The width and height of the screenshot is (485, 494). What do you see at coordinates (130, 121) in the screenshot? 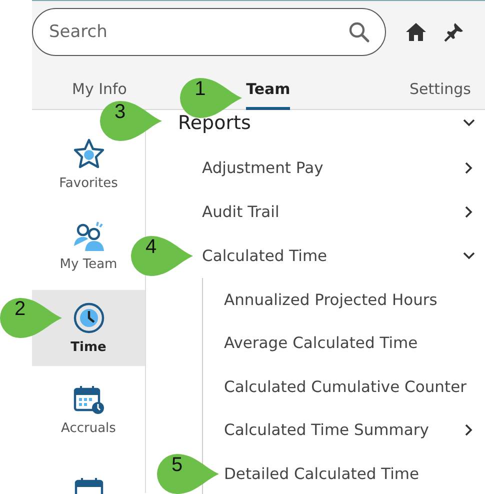
I see `callout-tooltip: 3` at bounding box center [130, 121].